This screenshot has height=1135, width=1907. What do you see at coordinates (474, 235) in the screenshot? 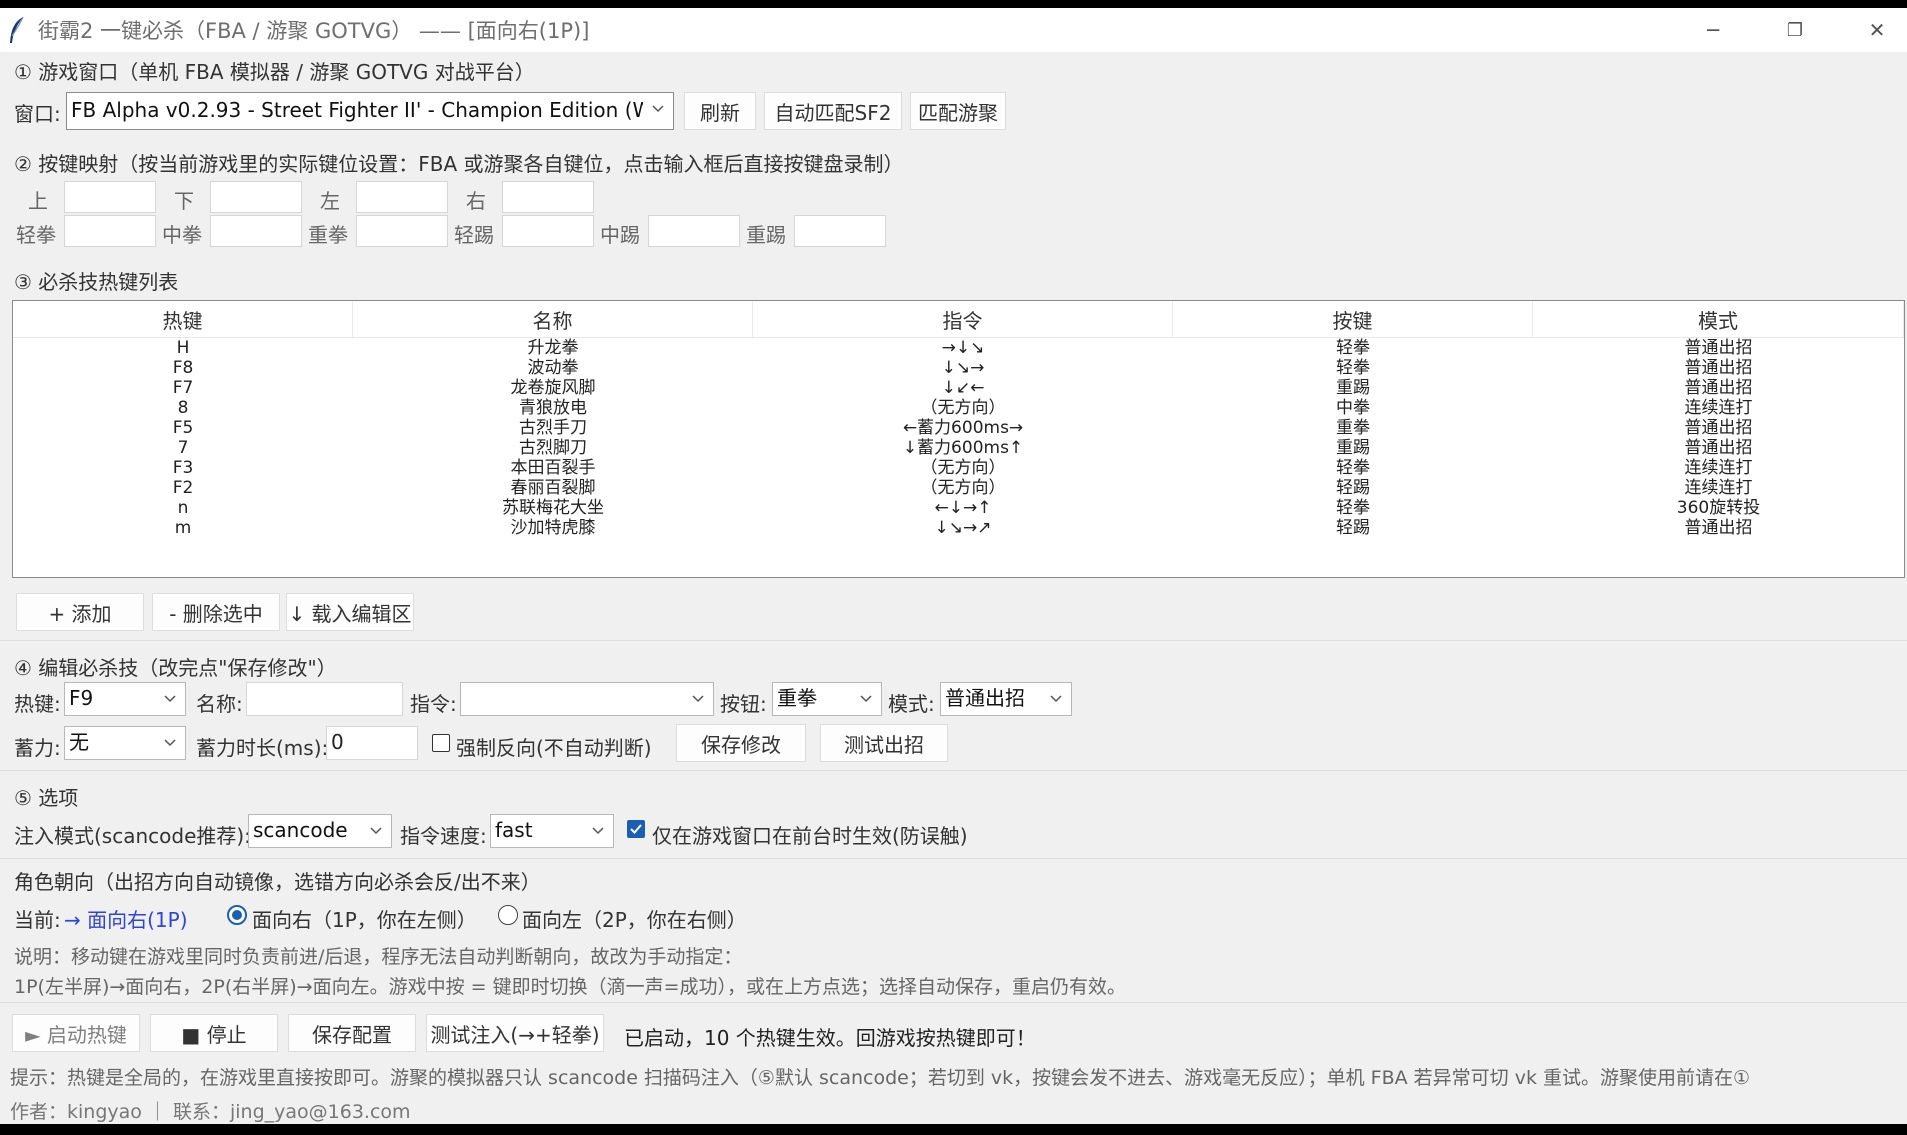
I see `key-label-lk: 轻踢` at bounding box center [474, 235].